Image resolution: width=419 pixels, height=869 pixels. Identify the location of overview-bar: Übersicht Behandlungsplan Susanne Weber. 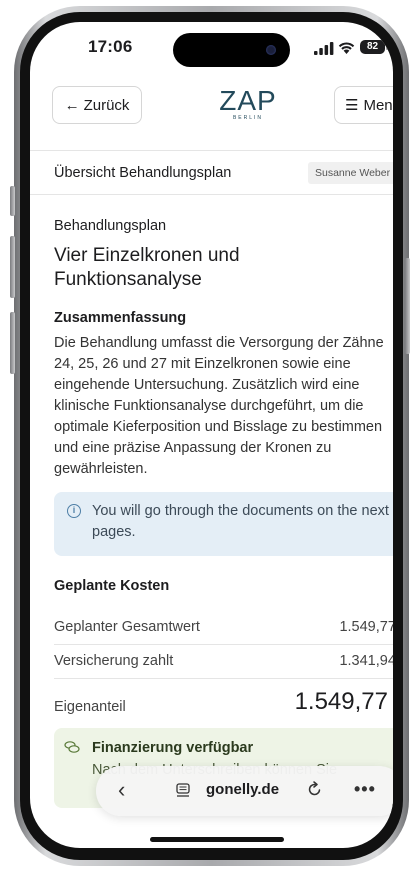
(223, 173).